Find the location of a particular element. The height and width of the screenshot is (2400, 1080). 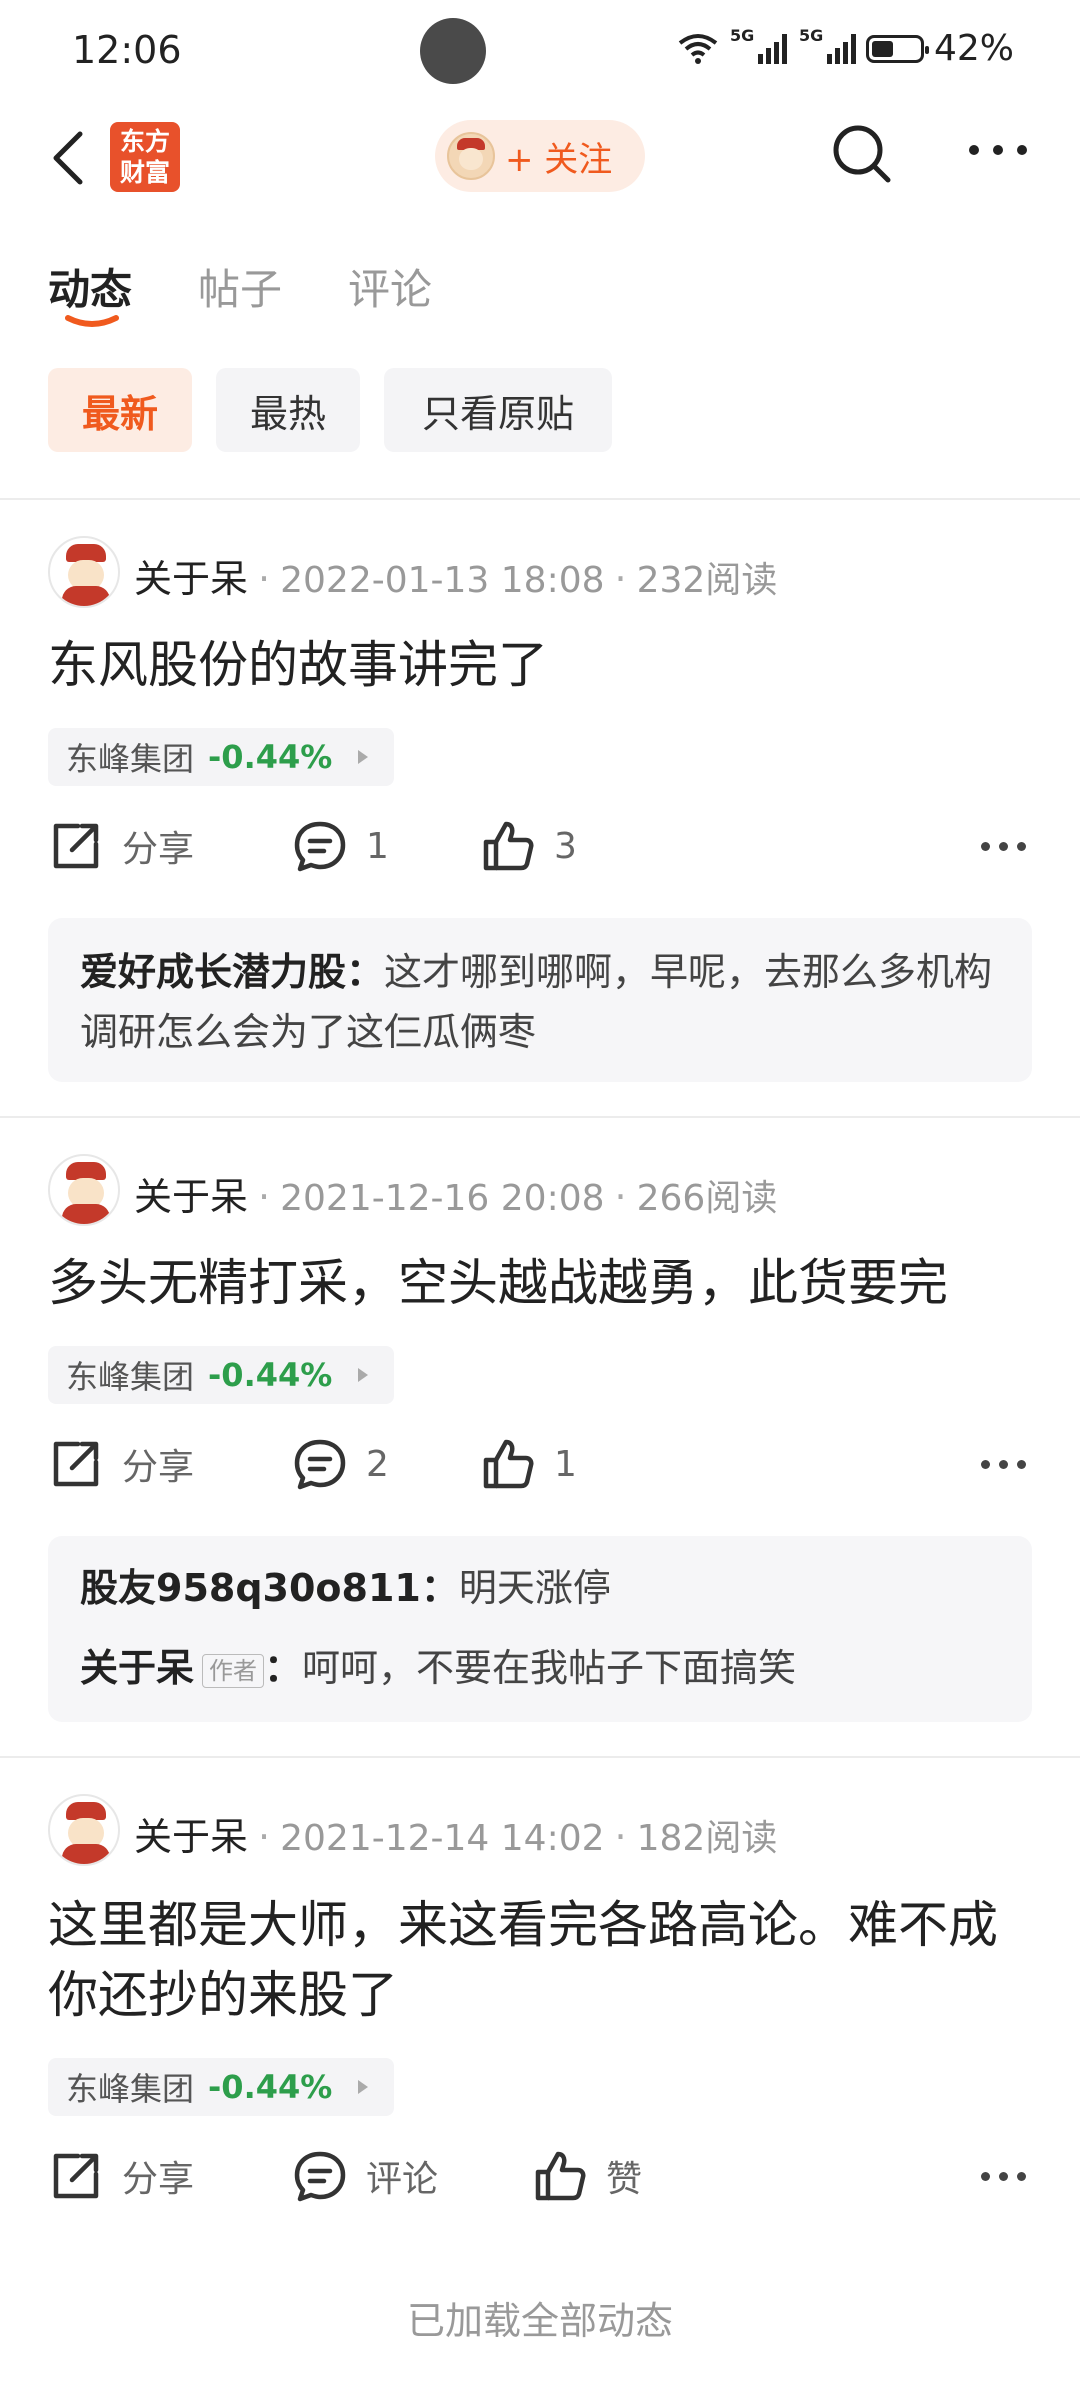

post-actions: 分享 评论 赞 is located at coordinates (543, 2183).